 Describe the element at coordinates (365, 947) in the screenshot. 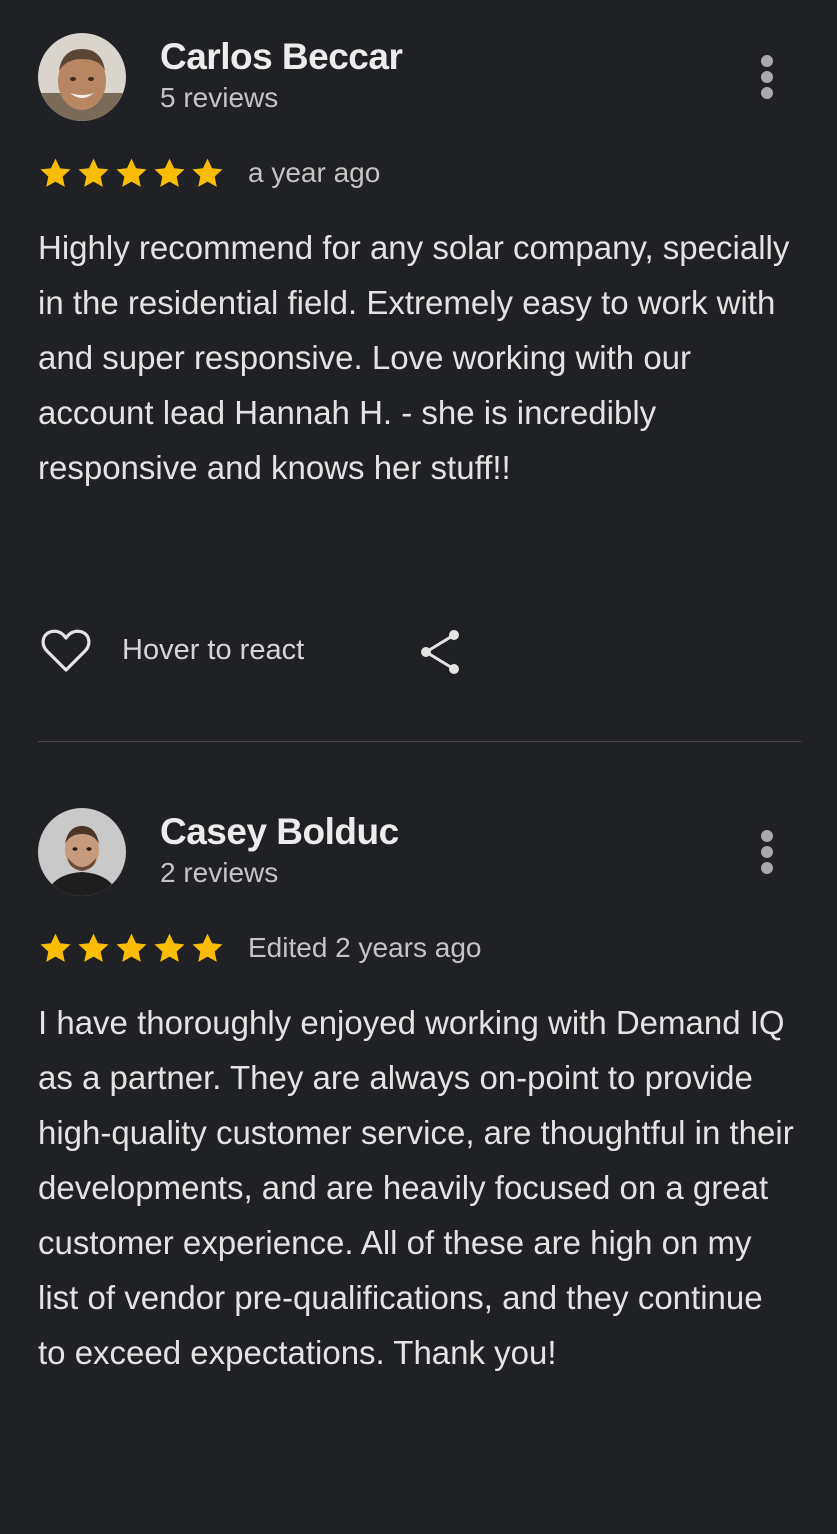

I see `review-time: Edited 2 years ago` at that location.